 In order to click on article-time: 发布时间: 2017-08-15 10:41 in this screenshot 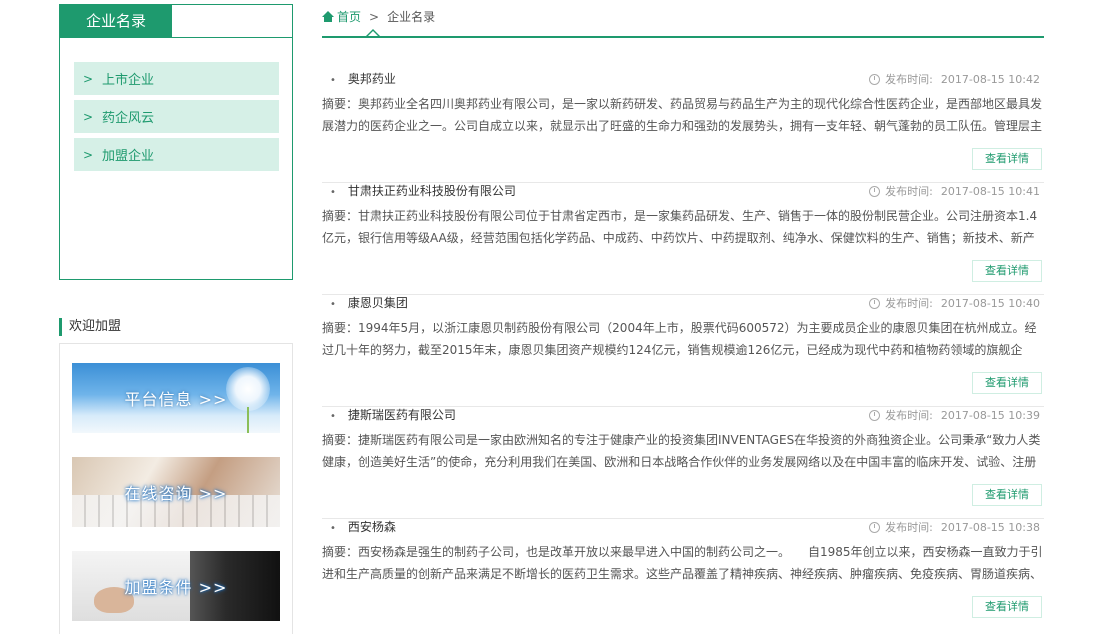, I will do `click(954, 191)`.